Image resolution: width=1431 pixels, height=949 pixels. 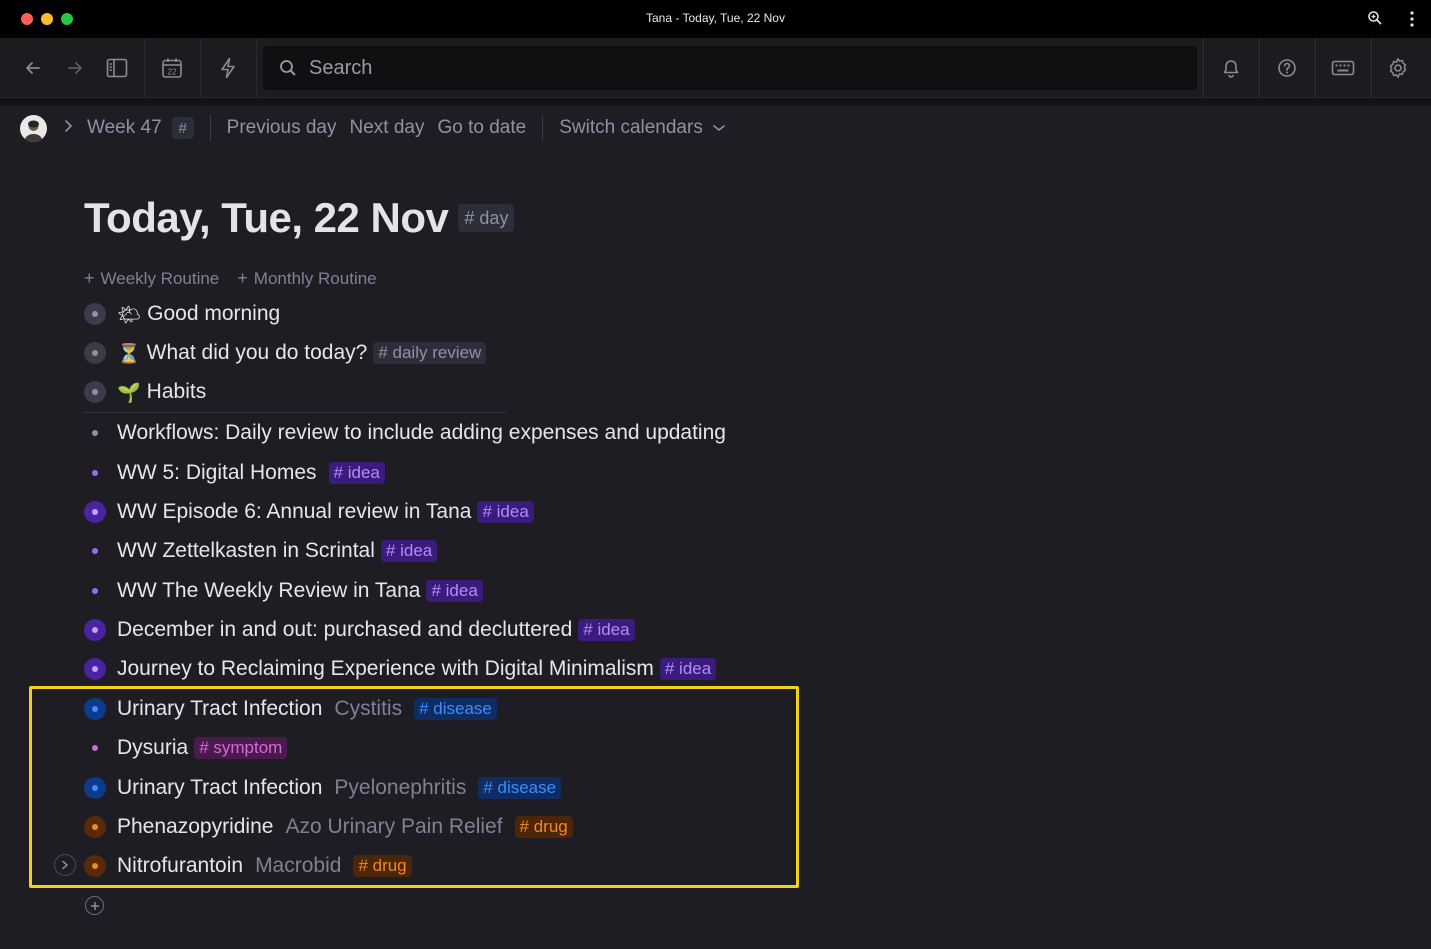 I want to click on list-item: 🌤 Good morning, so click(x=182, y=314).